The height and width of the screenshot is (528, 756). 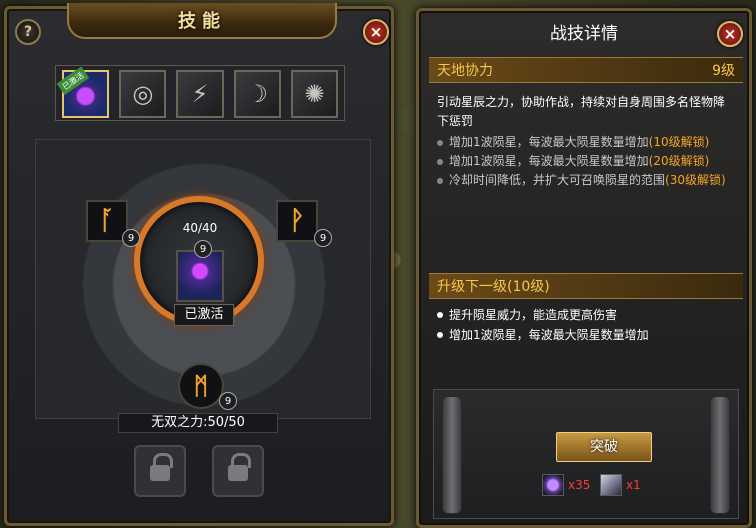 I want to click on main-skill-status: 已激活, so click(x=204, y=315).